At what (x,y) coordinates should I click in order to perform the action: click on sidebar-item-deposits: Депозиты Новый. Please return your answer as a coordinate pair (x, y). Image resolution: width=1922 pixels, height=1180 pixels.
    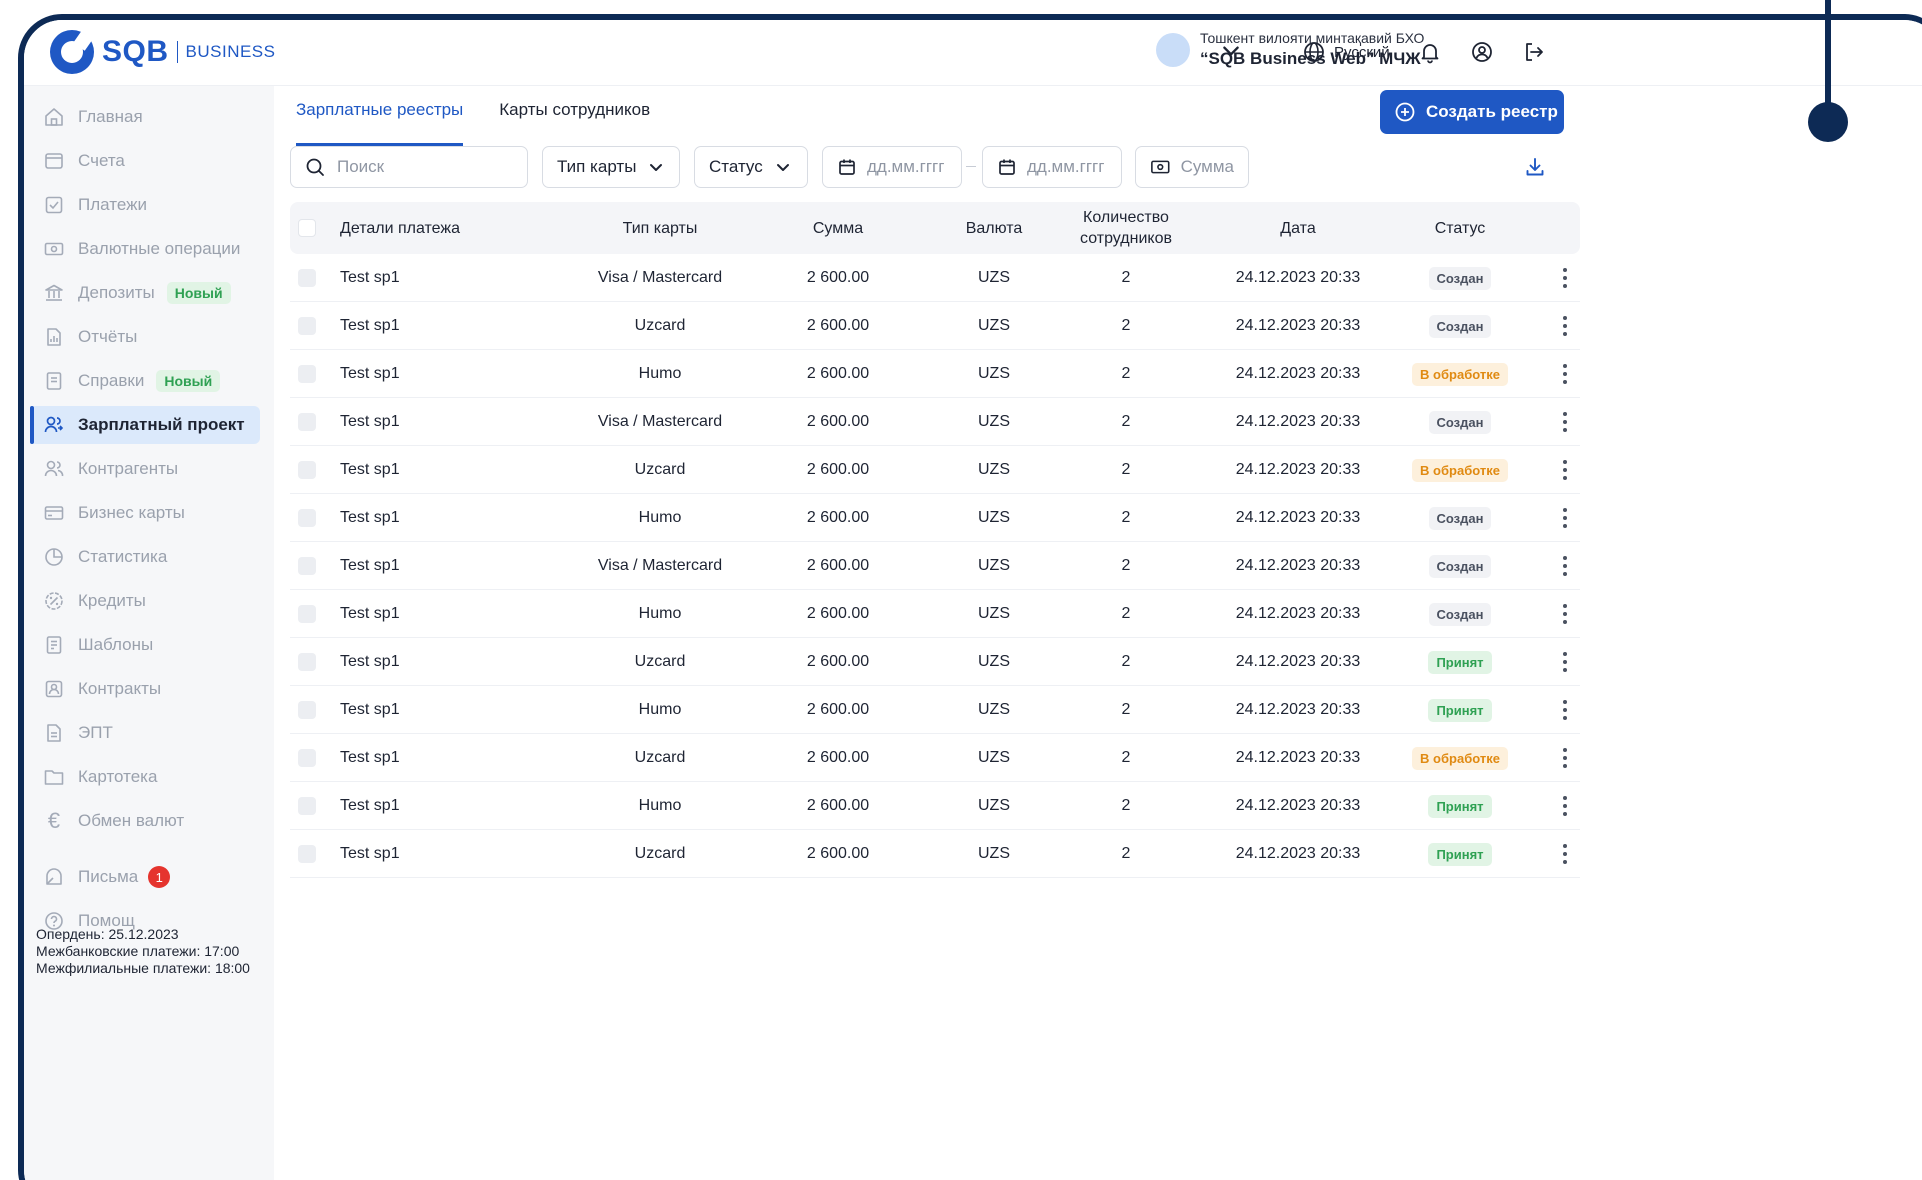
    Looking at the image, I should click on (145, 293).